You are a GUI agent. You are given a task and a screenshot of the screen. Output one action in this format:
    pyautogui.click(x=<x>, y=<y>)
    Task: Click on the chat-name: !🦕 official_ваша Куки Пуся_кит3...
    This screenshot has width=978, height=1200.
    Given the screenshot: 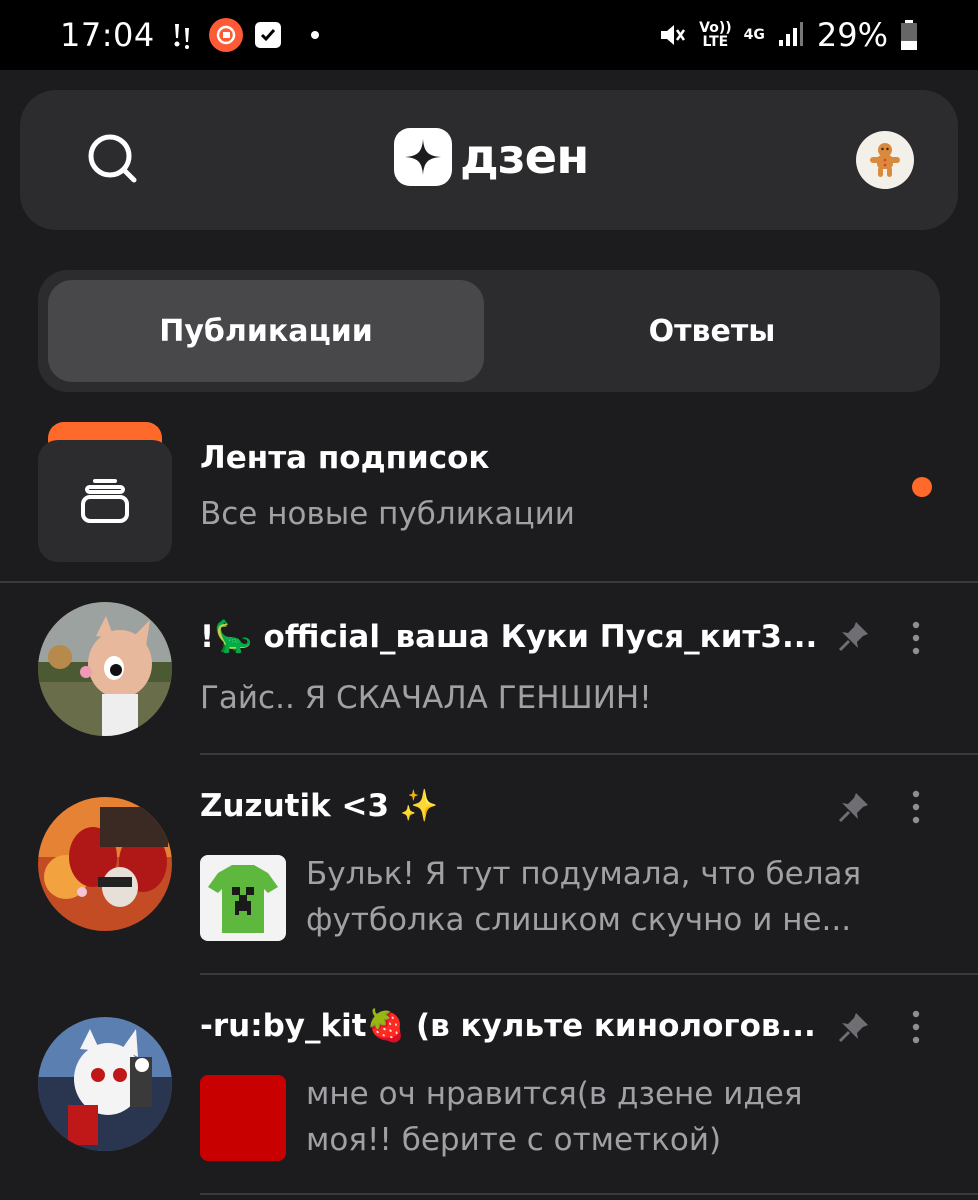 What is the action you would take?
    pyautogui.click(x=509, y=637)
    